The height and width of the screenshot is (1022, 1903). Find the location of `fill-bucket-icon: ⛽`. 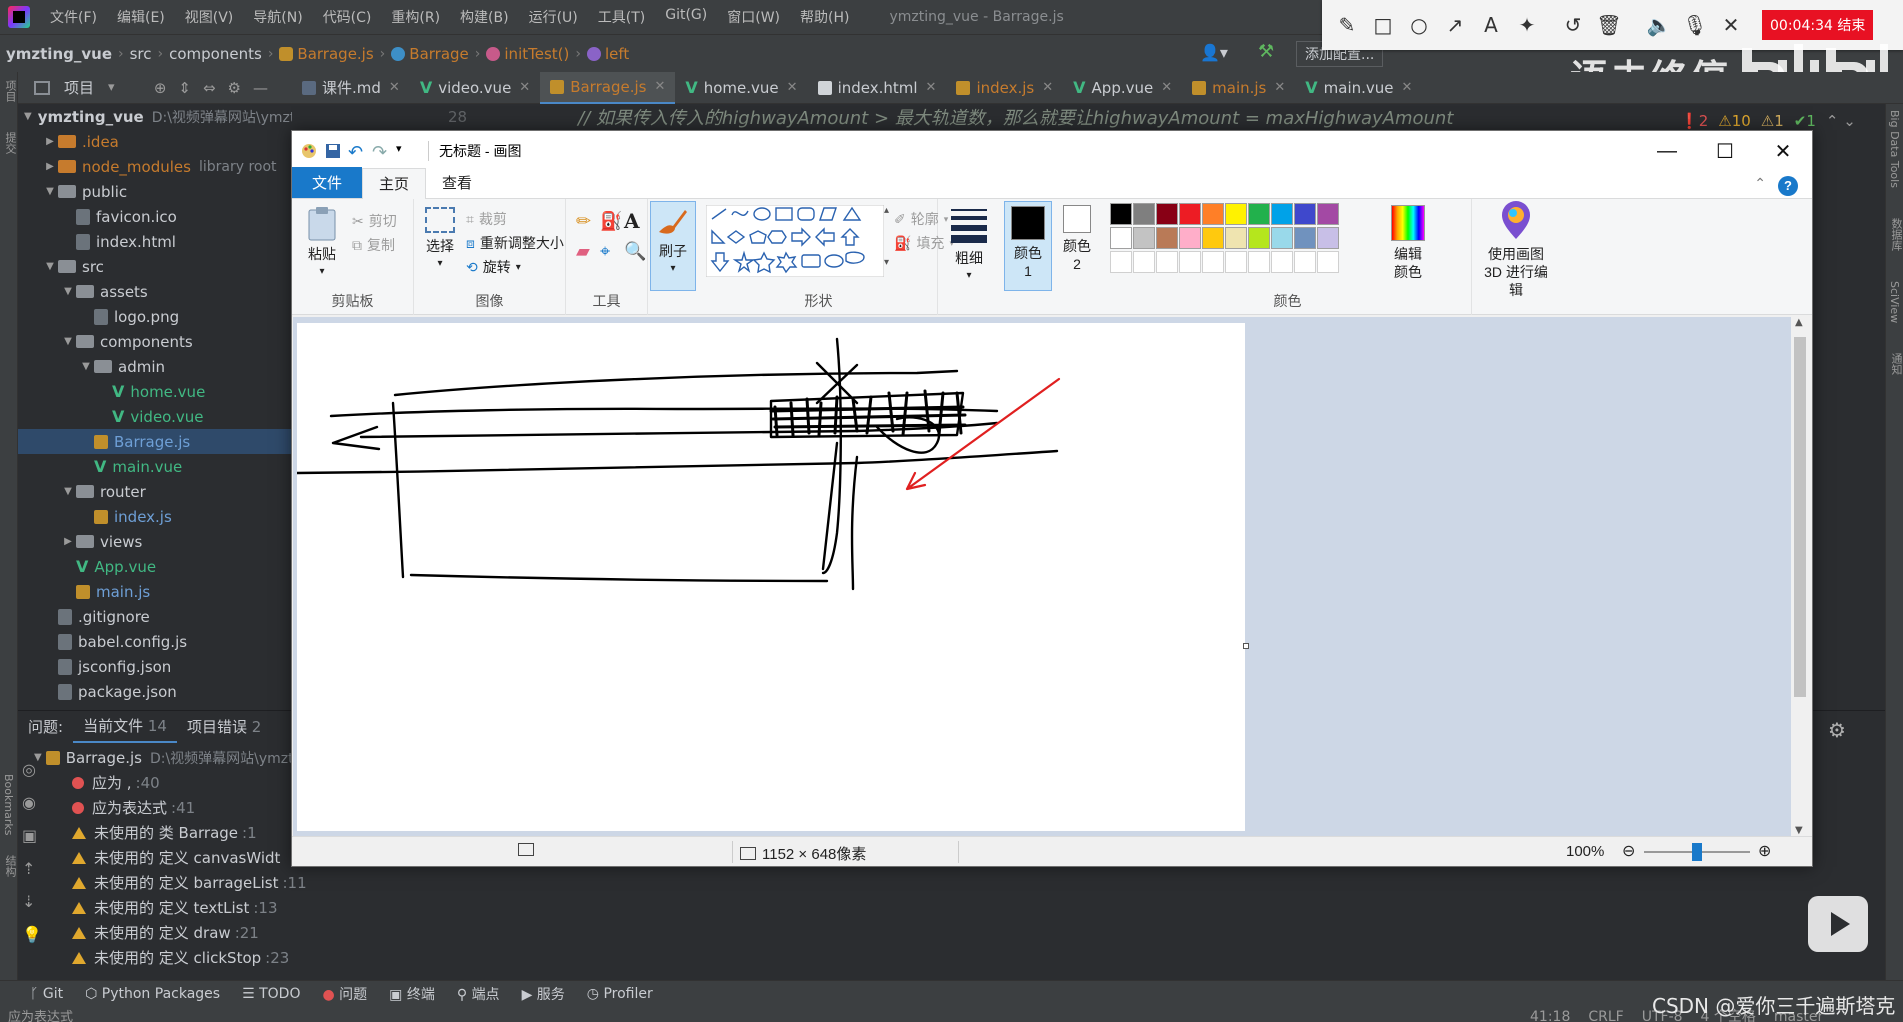

fill-bucket-icon: ⛽ is located at coordinates (611, 221).